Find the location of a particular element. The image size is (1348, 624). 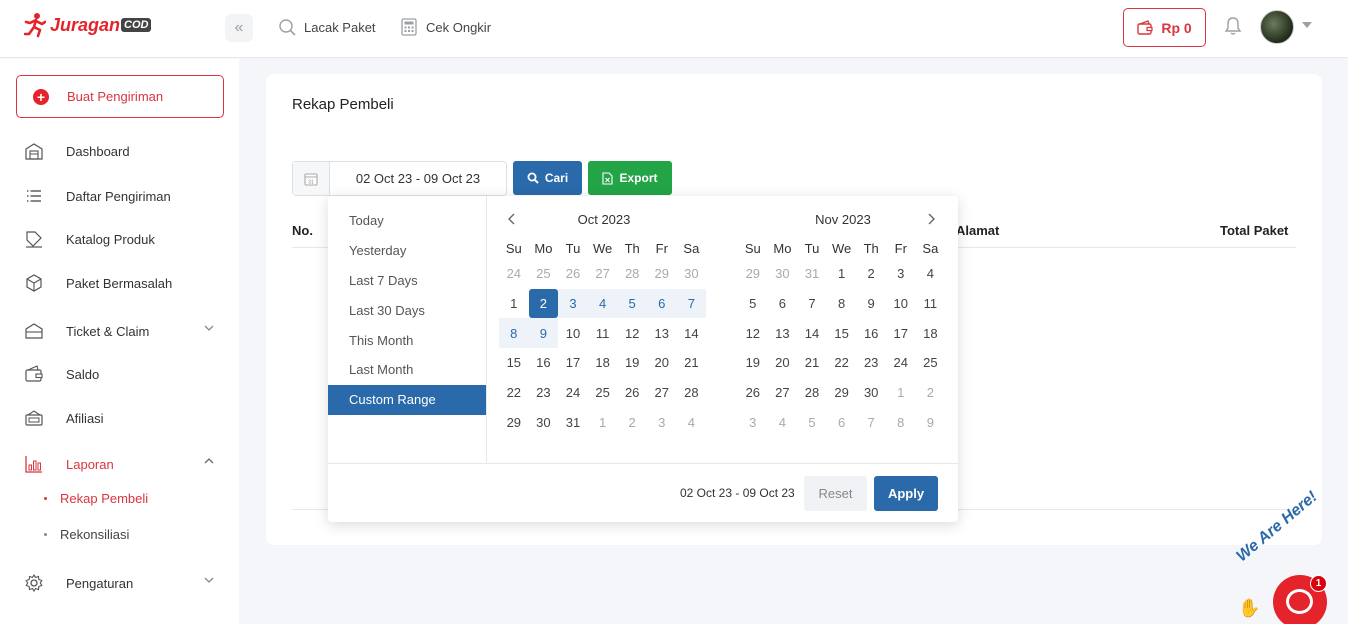

juragancod-logo: Juragan COD is located at coordinates (88, 25).